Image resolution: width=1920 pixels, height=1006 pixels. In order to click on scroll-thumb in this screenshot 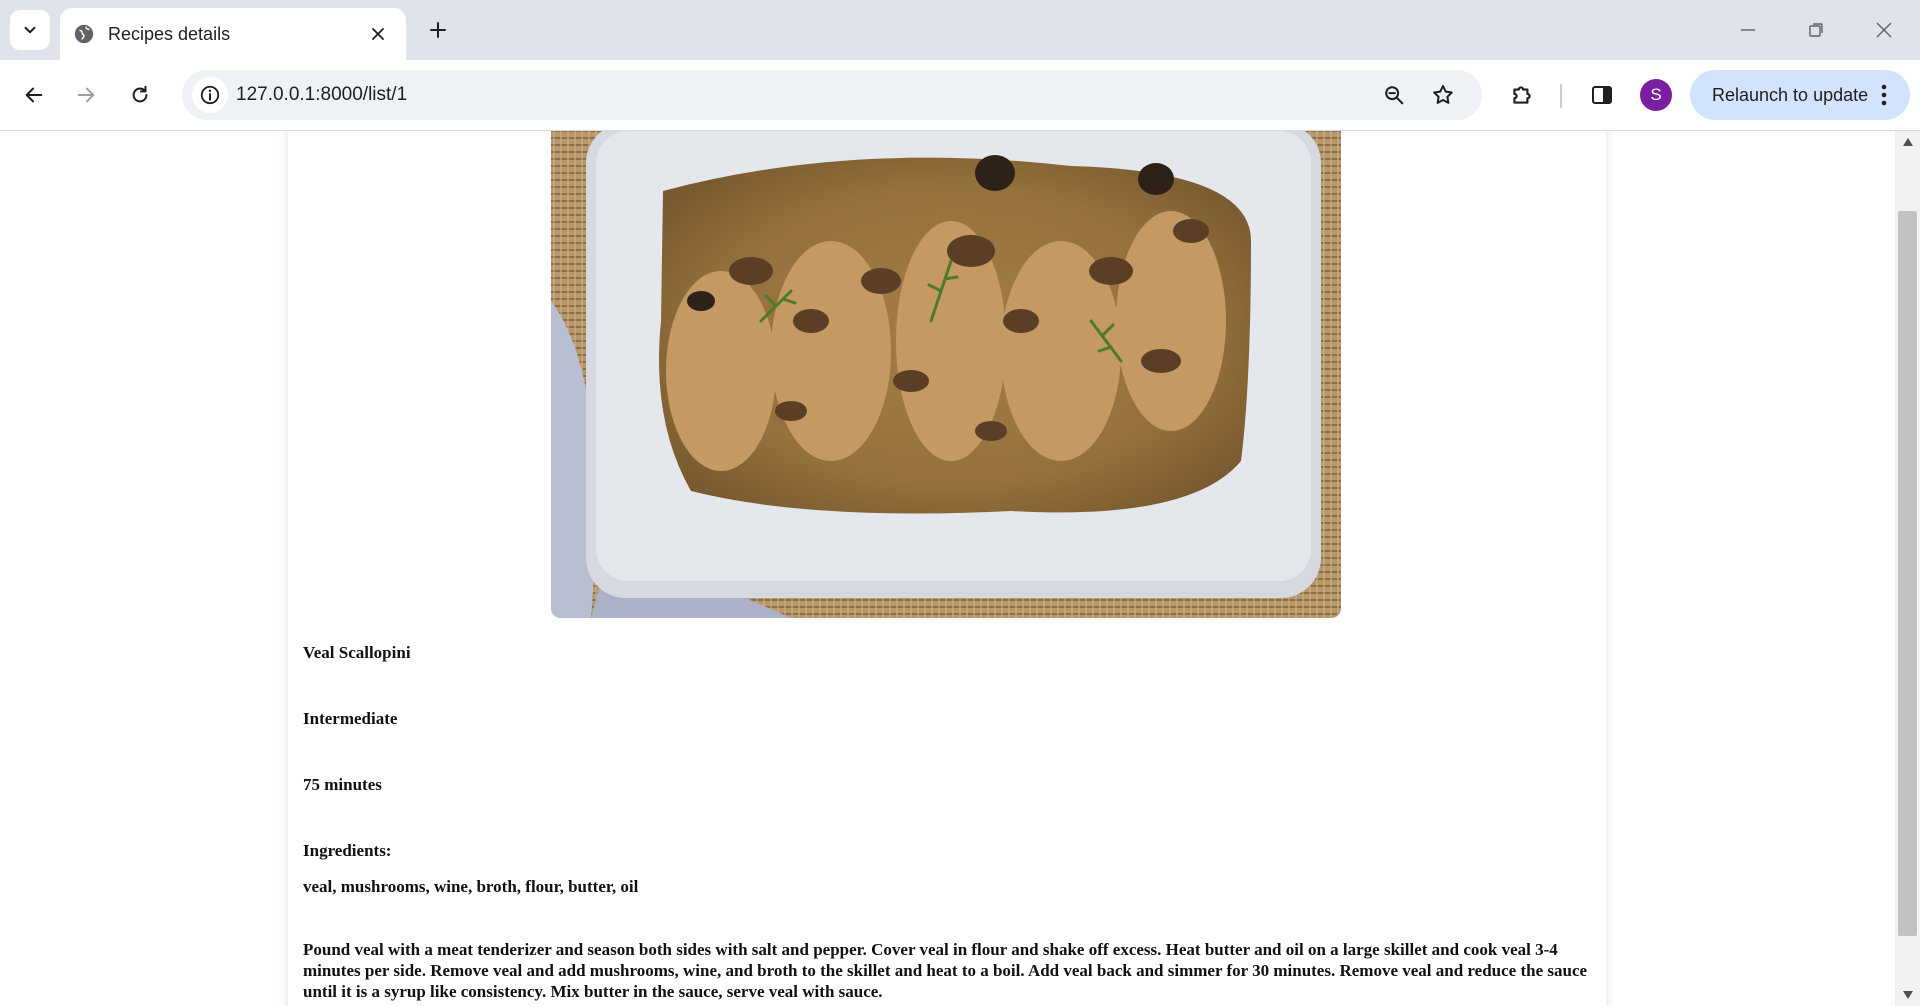, I will do `click(1907, 573)`.